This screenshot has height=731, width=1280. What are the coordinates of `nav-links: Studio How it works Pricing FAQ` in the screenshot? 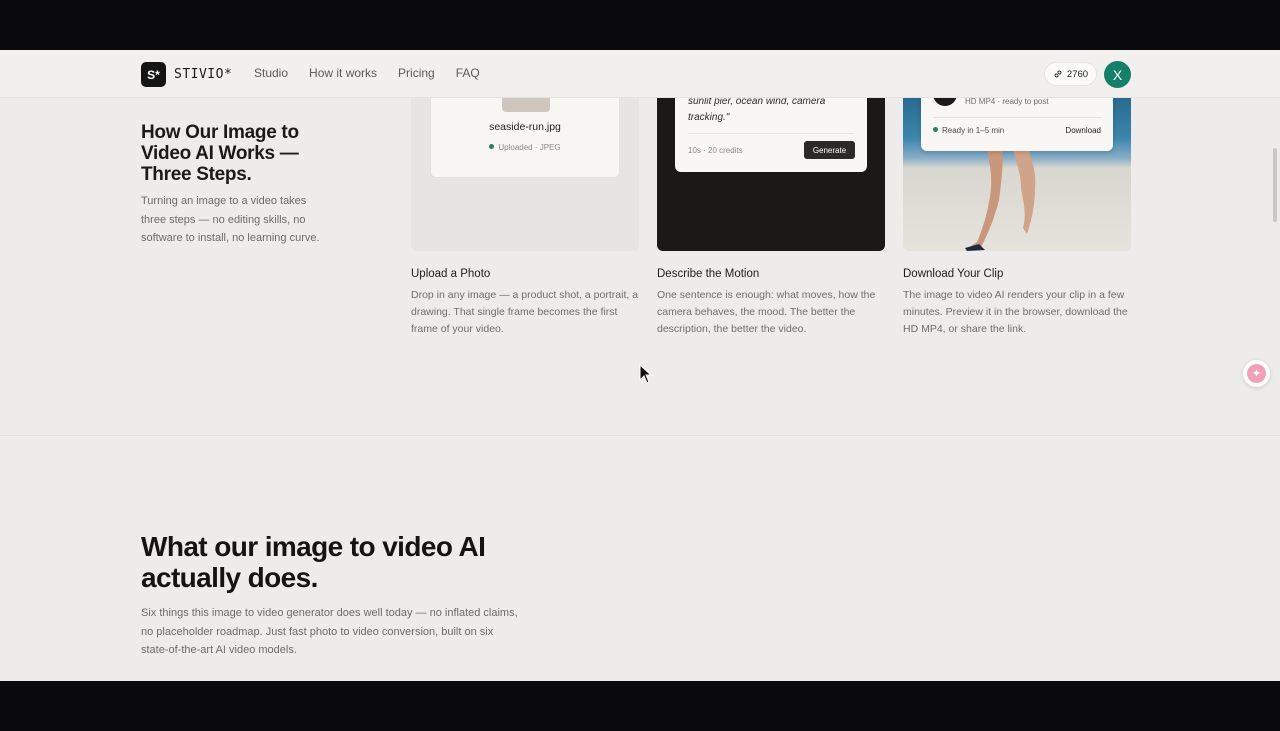 It's located at (377, 73).